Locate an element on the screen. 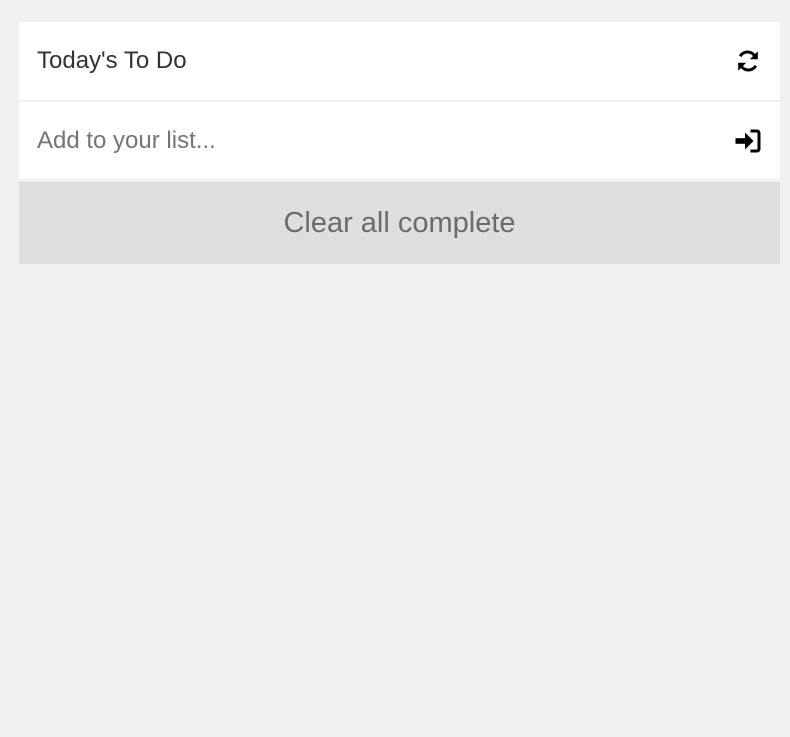 The image size is (790, 737). header: Today's To Do is located at coordinates (399, 61).